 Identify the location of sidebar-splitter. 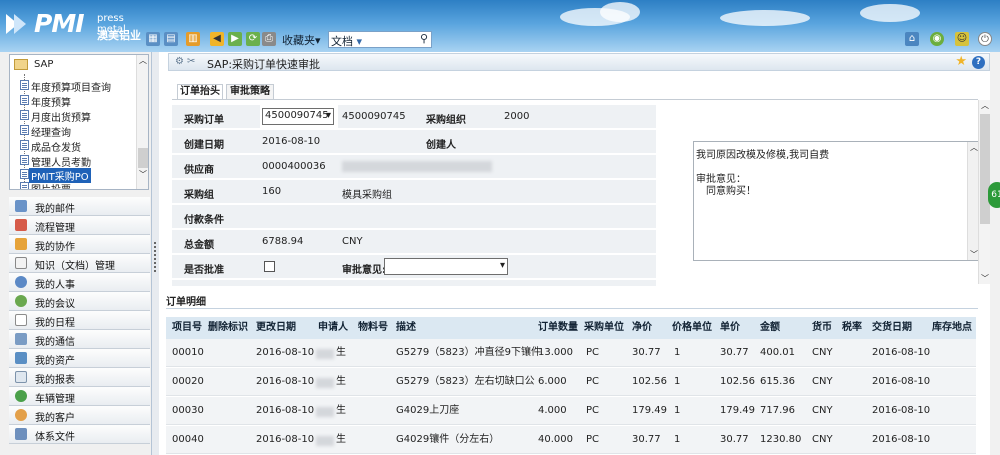
(155, 253).